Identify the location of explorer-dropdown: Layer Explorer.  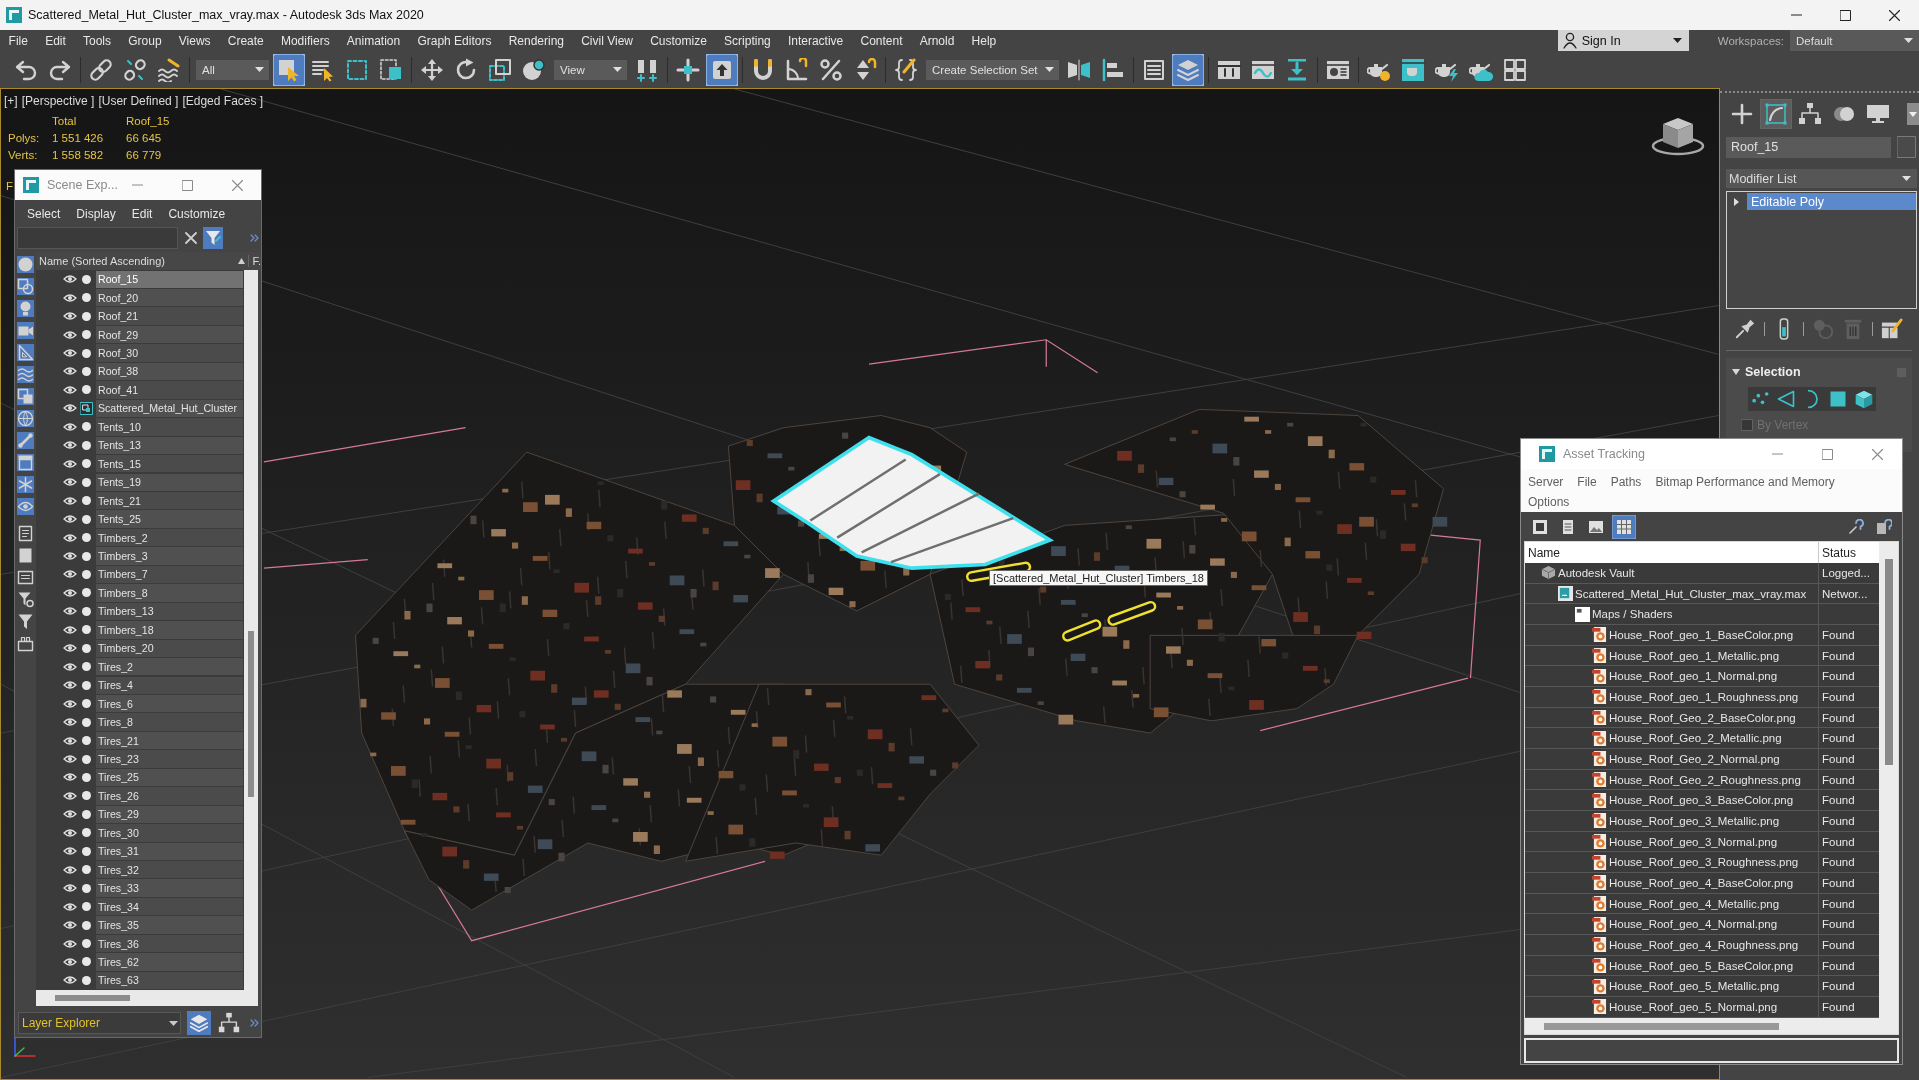
(99, 1023).